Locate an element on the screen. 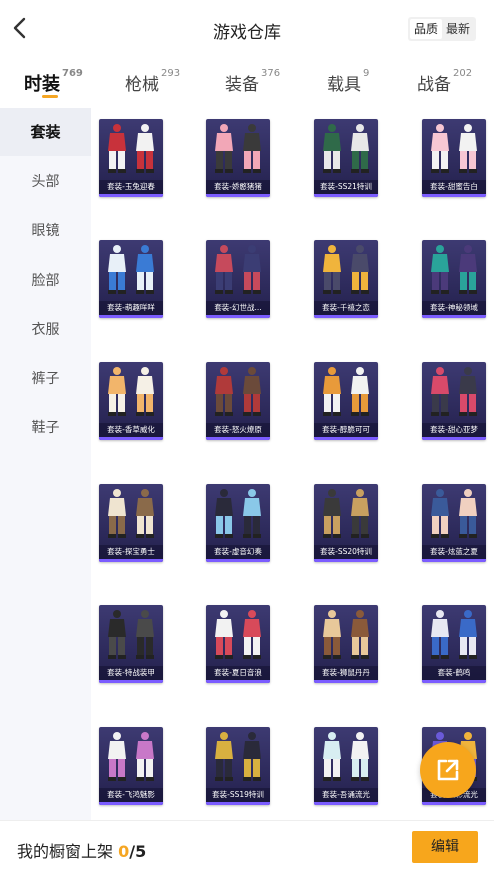 The height and width of the screenshot is (875, 494). sidebar-item-glasses: 眼镜 is located at coordinates (45, 231).